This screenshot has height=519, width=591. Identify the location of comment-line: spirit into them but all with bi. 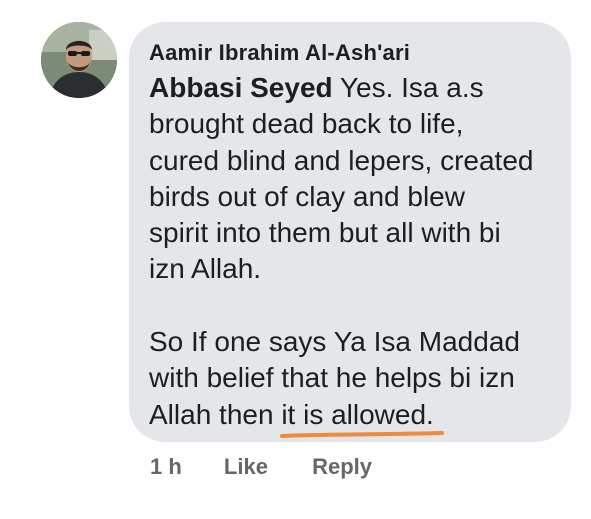
(325, 233).